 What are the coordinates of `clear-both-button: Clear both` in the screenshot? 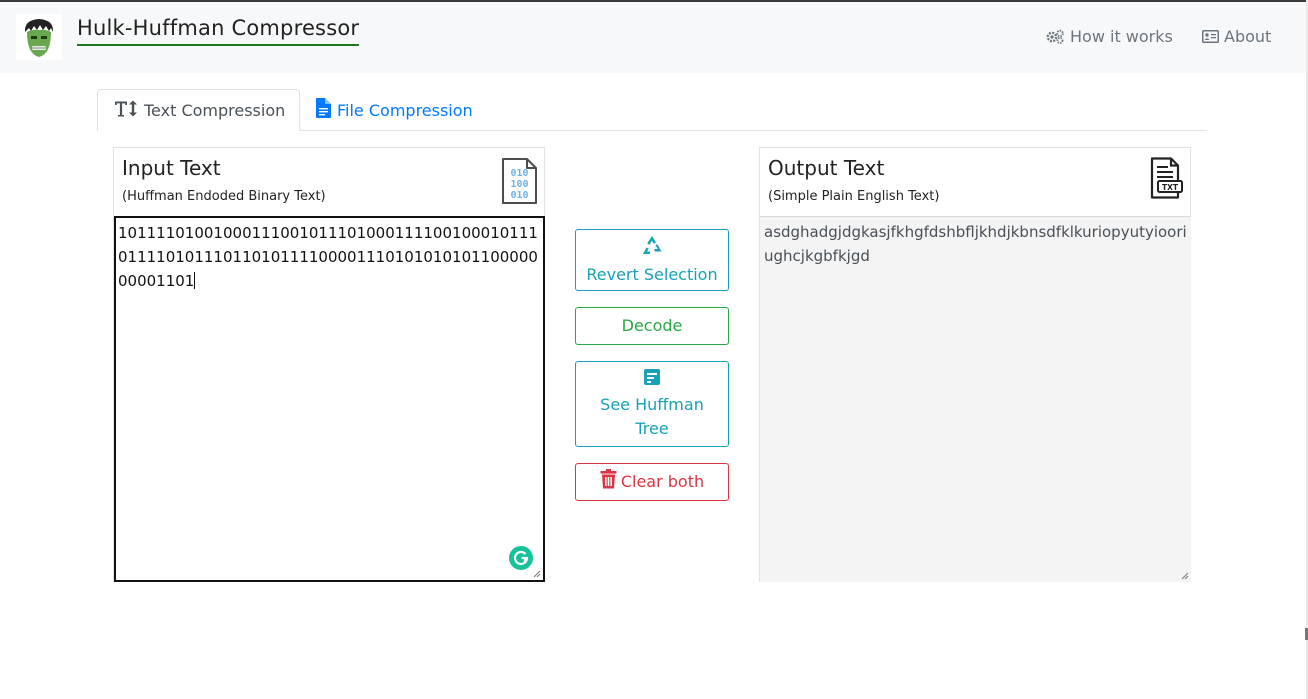 It's located at (652, 482).